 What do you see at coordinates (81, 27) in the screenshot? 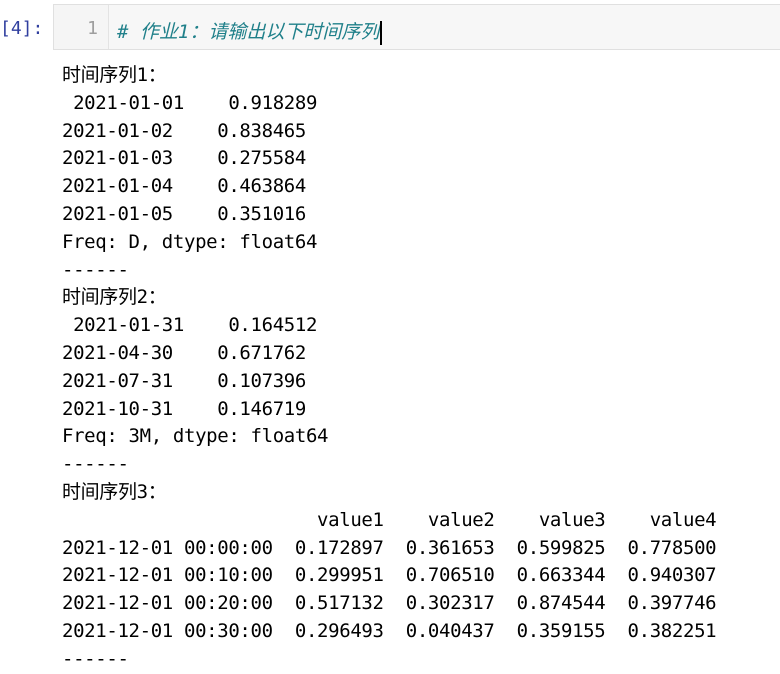
I see `line-number-gutter: 1` at bounding box center [81, 27].